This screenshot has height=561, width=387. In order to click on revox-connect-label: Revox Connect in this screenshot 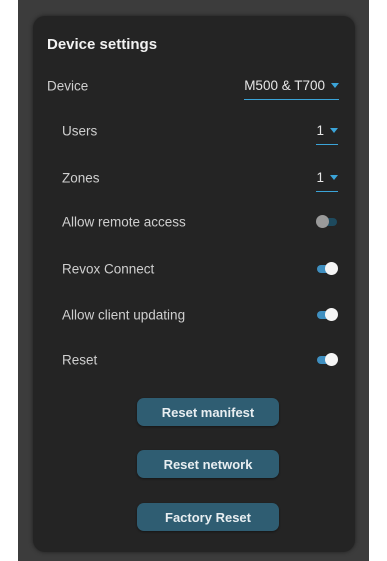, I will do `click(108, 269)`.